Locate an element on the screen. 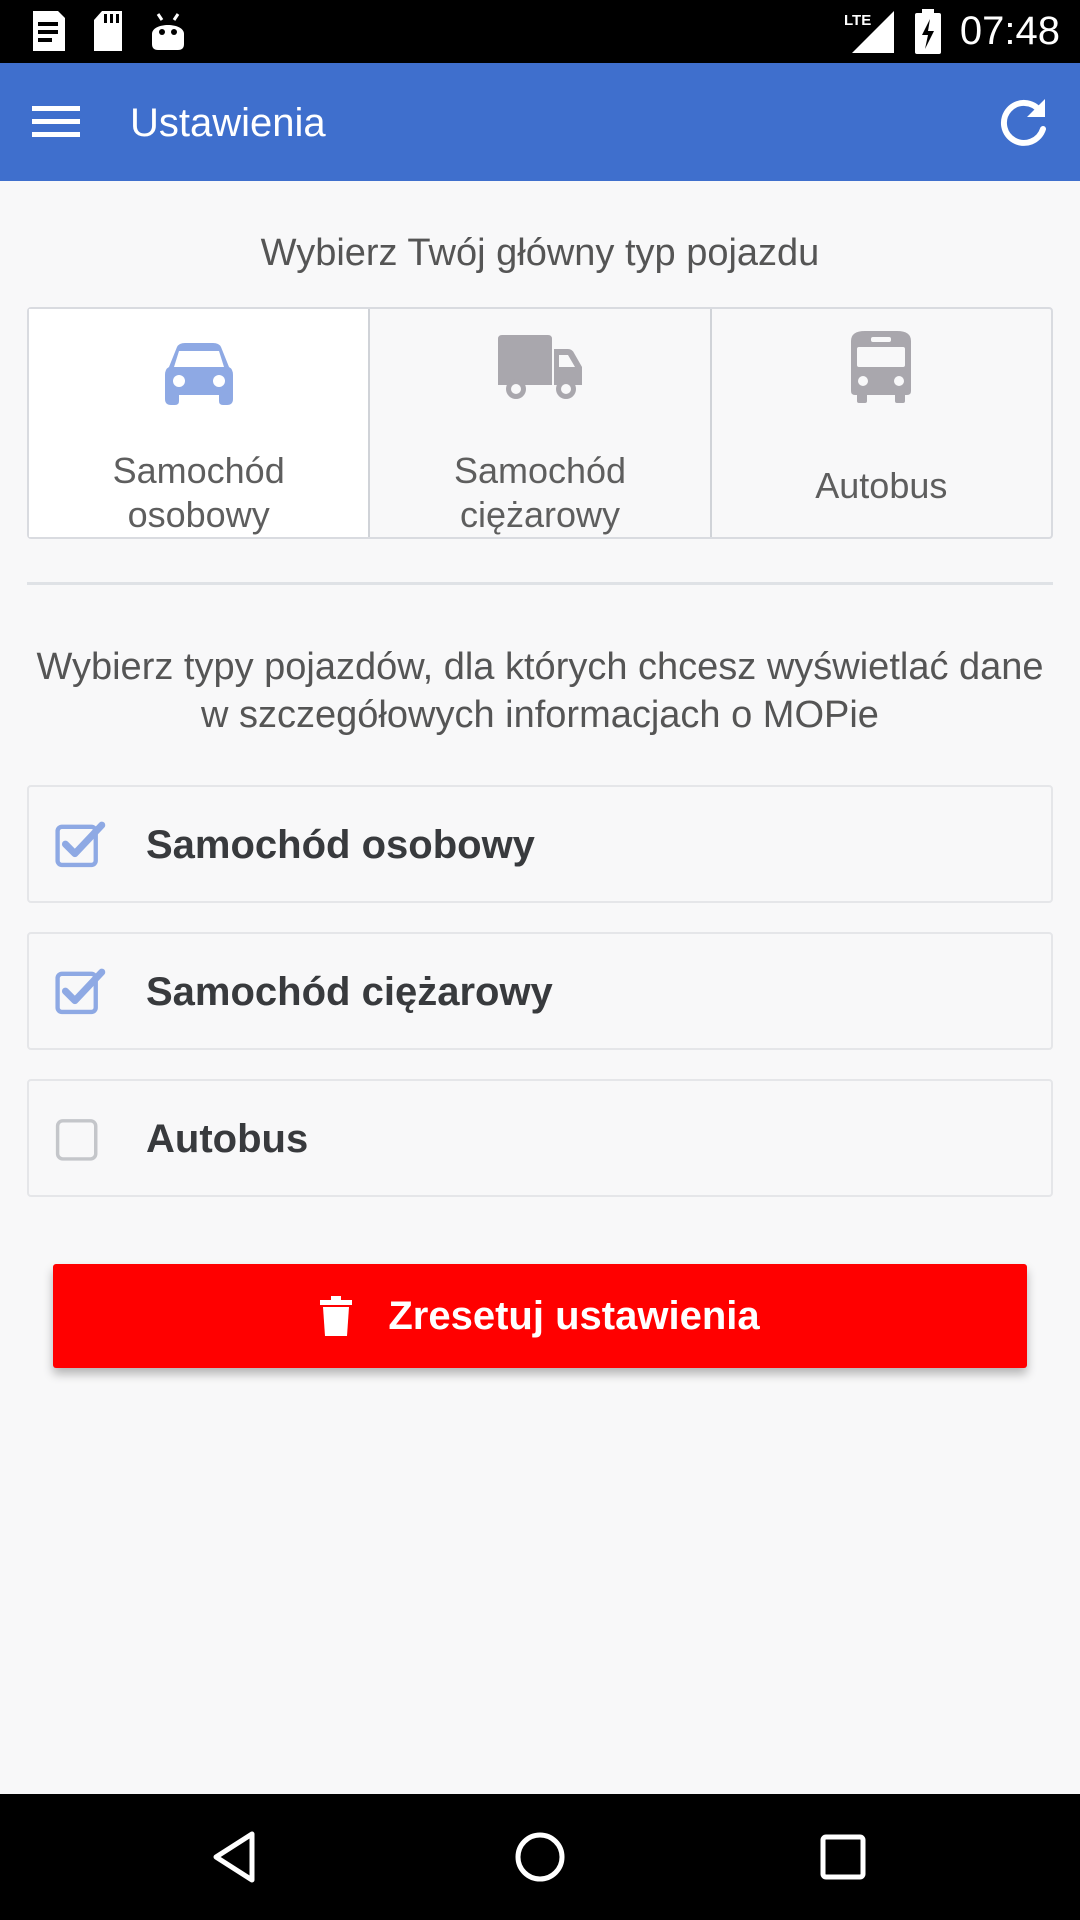  battery-charging-icon is located at coordinates (927, 31).